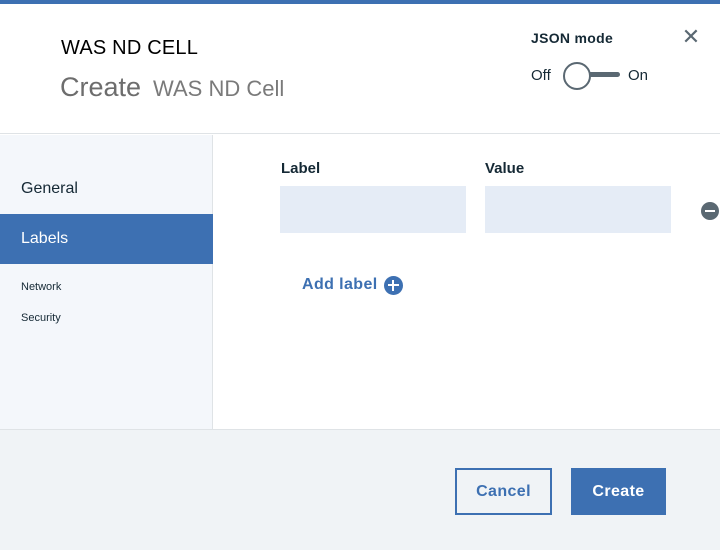  I want to click on label-column-header: Label, so click(301, 168).